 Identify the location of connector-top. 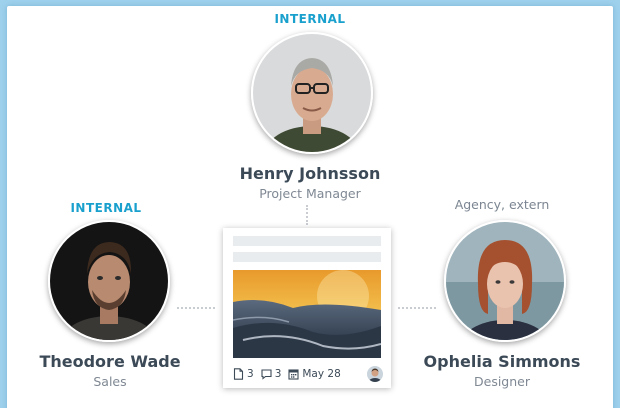
(307, 215).